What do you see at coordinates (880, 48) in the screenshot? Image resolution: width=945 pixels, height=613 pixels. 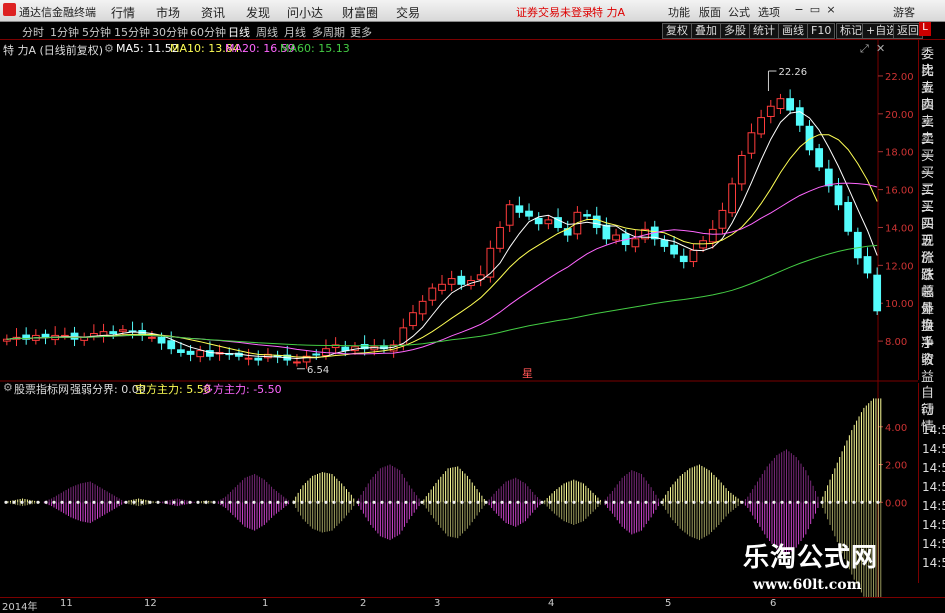 I see `close-panel-icon: ✕` at bounding box center [880, 48].